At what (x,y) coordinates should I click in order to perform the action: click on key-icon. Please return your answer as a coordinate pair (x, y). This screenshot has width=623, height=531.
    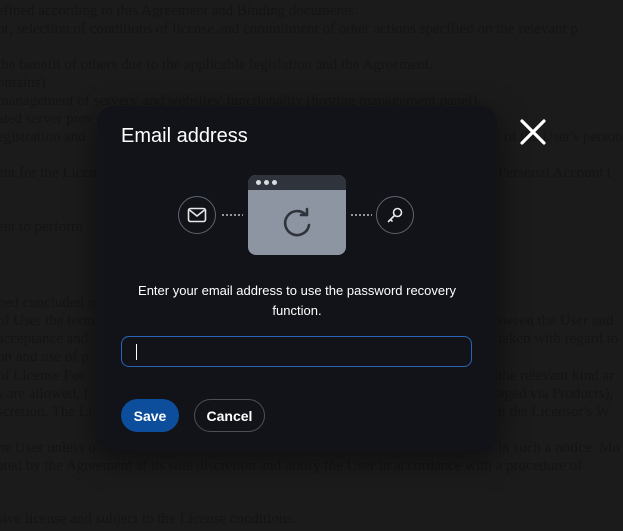
    Looking at the image, I should click on (395, 215).